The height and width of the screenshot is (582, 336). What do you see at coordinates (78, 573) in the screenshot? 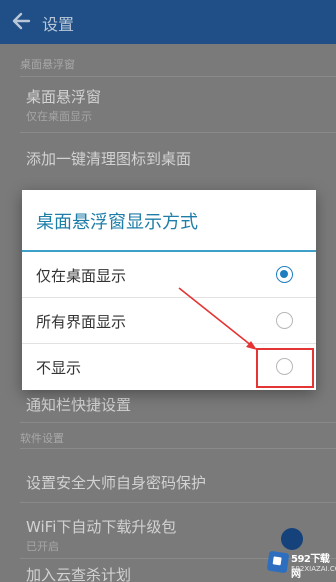
I see `setting-join-cloud: 加入云查杀计划` at bounding box center [78, 573].